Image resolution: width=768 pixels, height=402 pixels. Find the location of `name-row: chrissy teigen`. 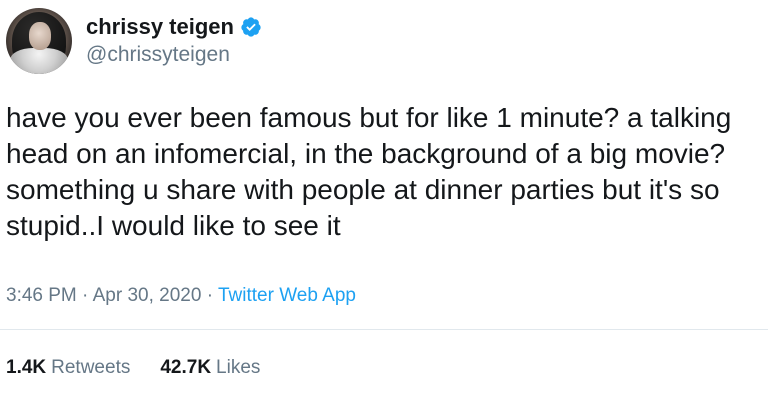

name-row: chrissy teigen is located at coordinates (174, 27).